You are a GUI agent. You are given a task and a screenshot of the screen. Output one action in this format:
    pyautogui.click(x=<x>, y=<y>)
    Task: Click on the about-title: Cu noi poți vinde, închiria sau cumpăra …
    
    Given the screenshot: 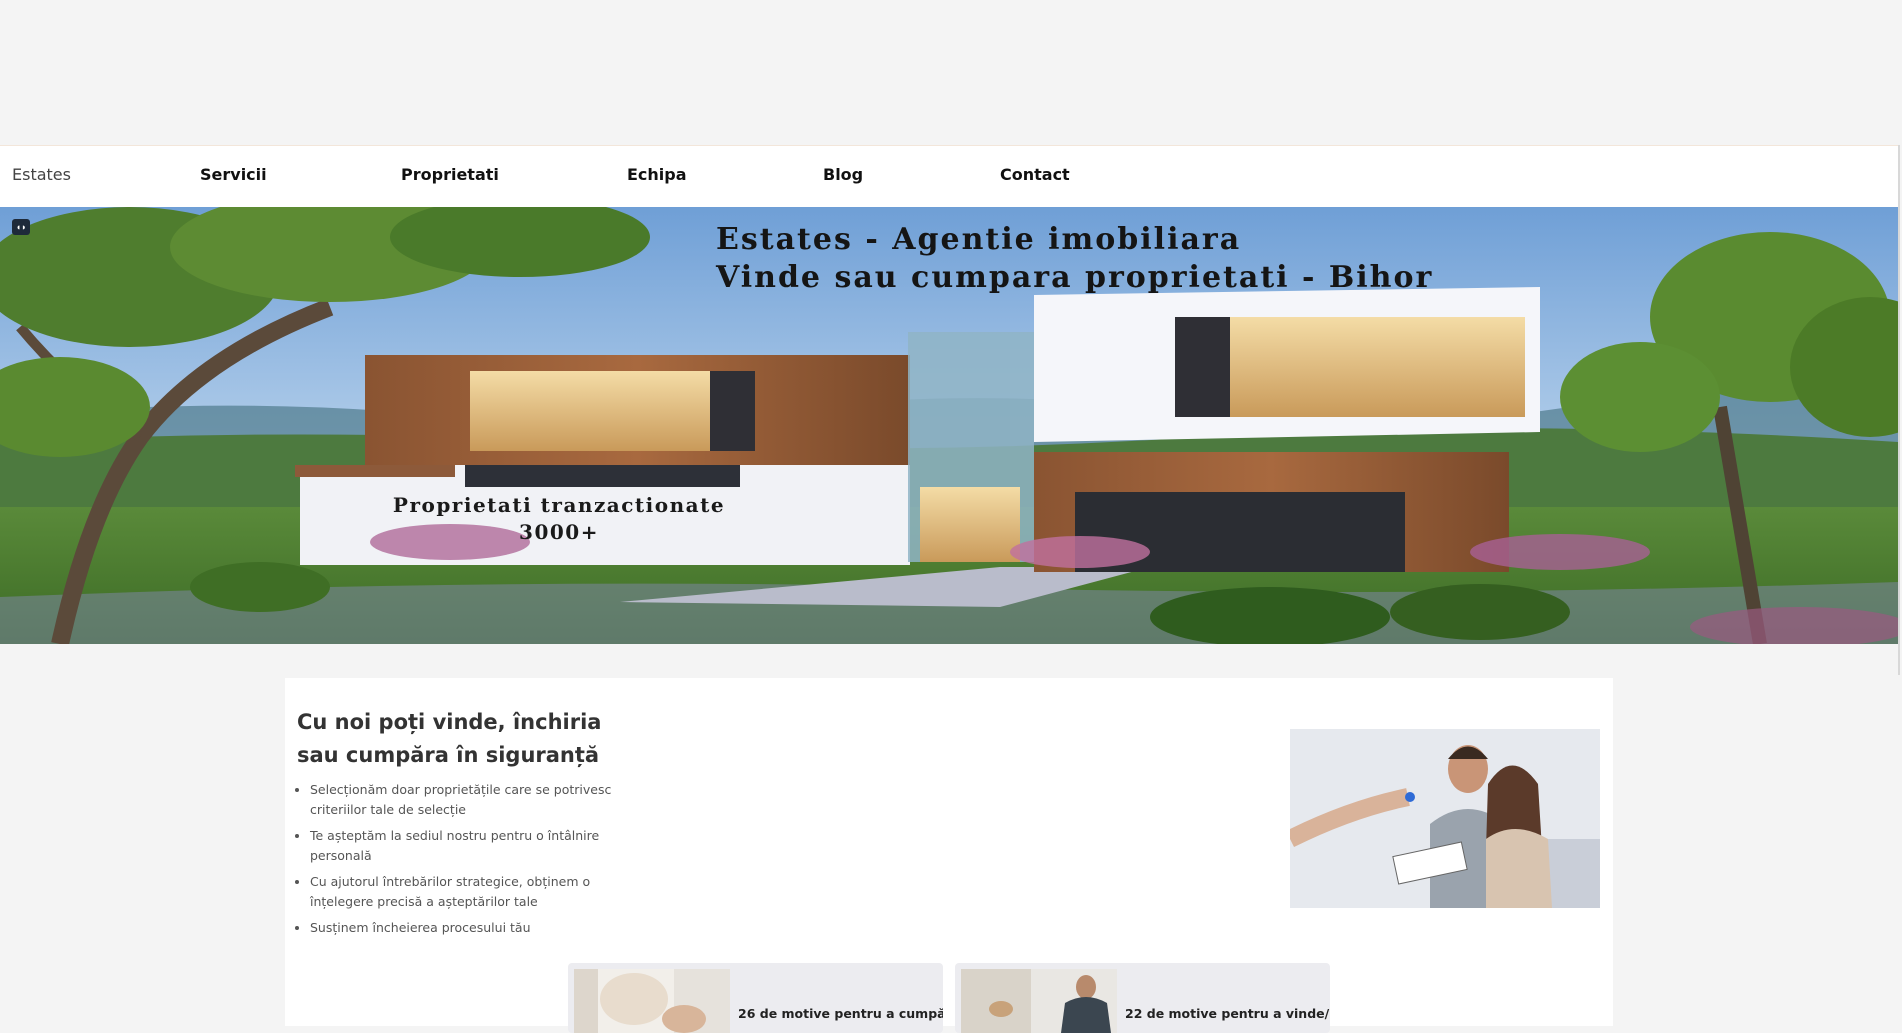 What is the action you would take?
    pyautogui.click(x=449, y=738)
    